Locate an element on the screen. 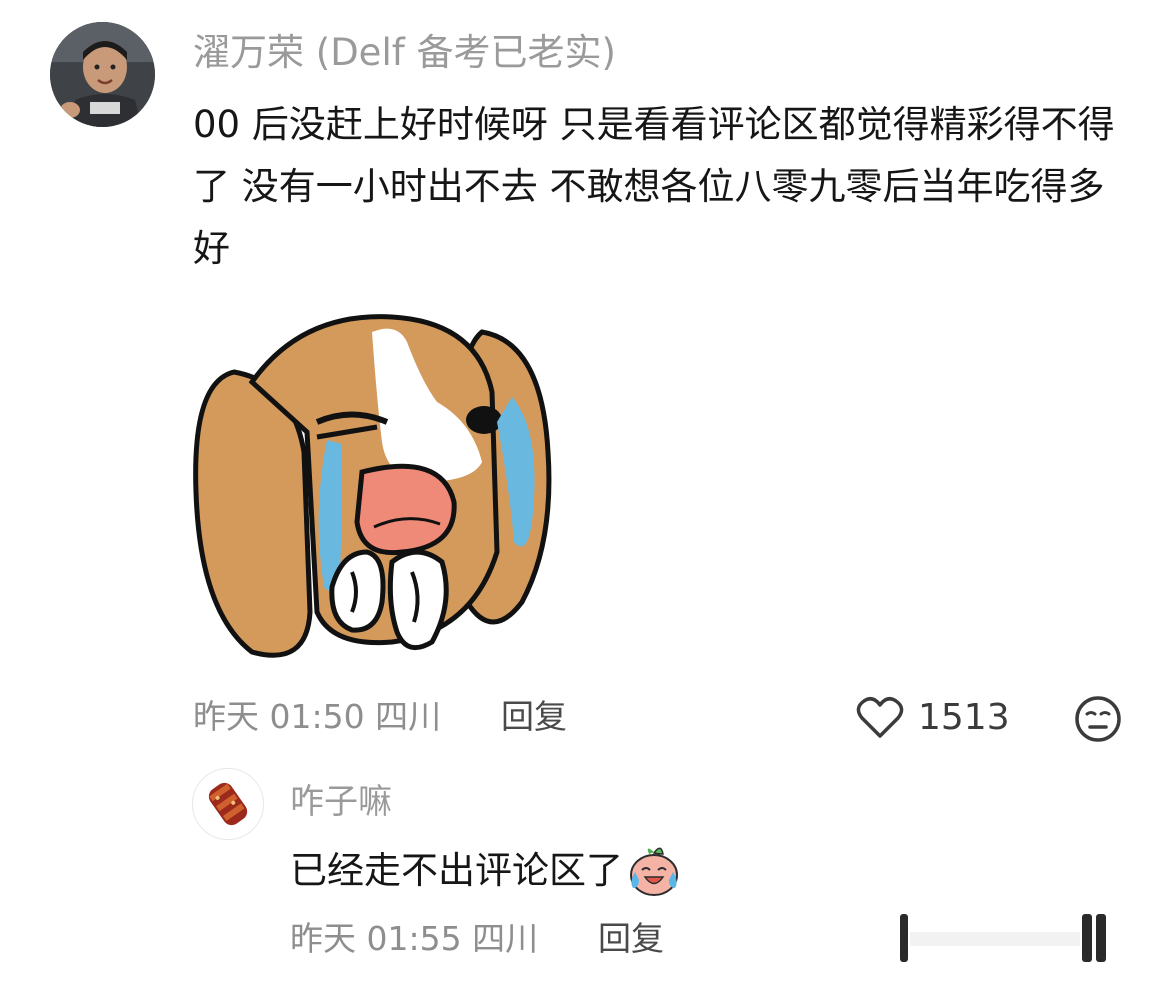 The width and height of the screenshot is (1170, 986). like-button: 1513 is located at coordinates (933, 718).